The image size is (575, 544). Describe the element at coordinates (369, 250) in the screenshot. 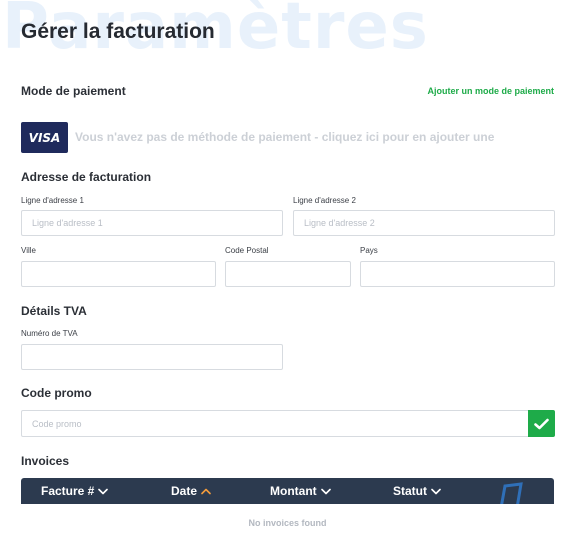

I see `country-label: Pays` at that location.